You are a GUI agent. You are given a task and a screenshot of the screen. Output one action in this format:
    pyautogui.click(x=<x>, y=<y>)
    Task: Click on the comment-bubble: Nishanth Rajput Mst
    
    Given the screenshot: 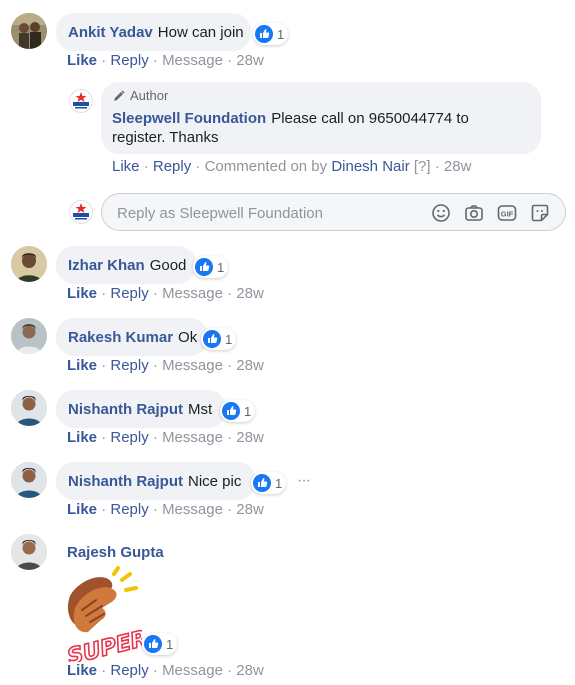 What is the action you would take?
    pyautogui.click(x=141, y=409)
    